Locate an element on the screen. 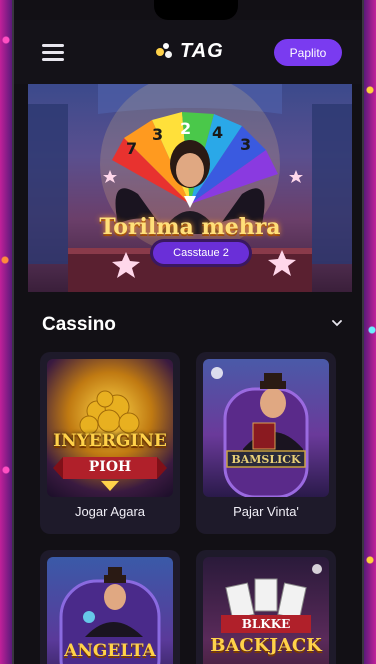  phone-notch is located at coordinates (196, 10).